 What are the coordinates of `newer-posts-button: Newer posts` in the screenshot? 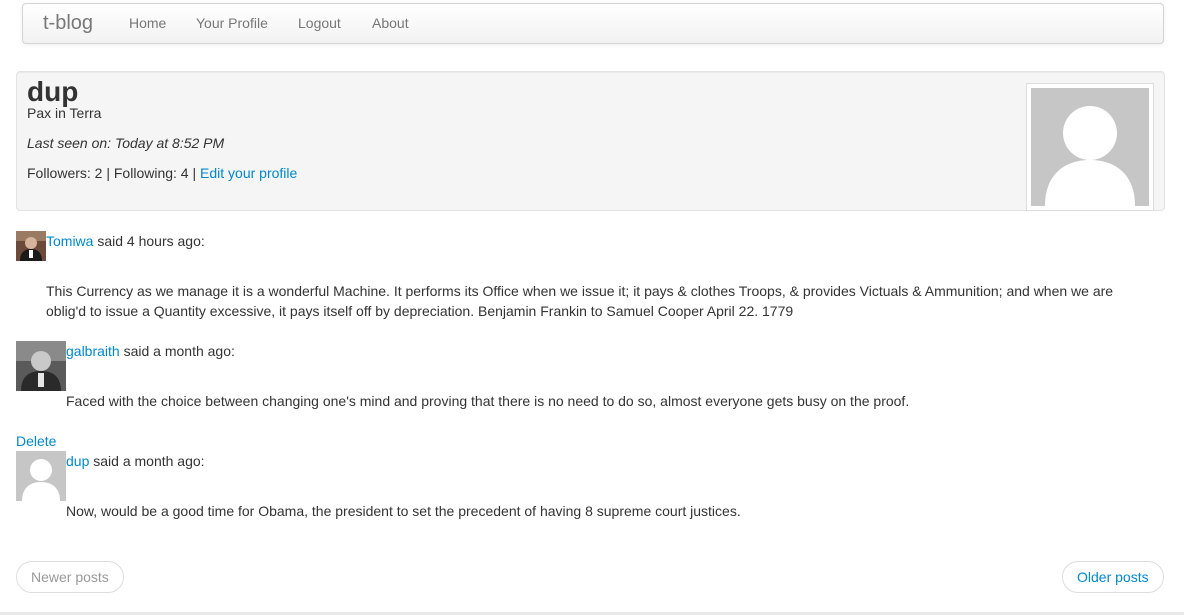 It's located at (70, 577).